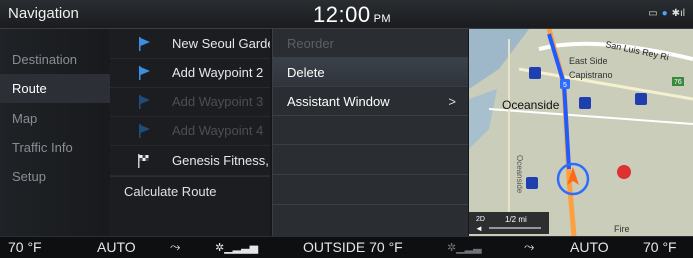 The height and width of the screenshot is (258, 693). Describe the element at coordinates (370, 72) in the screenshot. I see `delete-menu-item: Delete` at that location.